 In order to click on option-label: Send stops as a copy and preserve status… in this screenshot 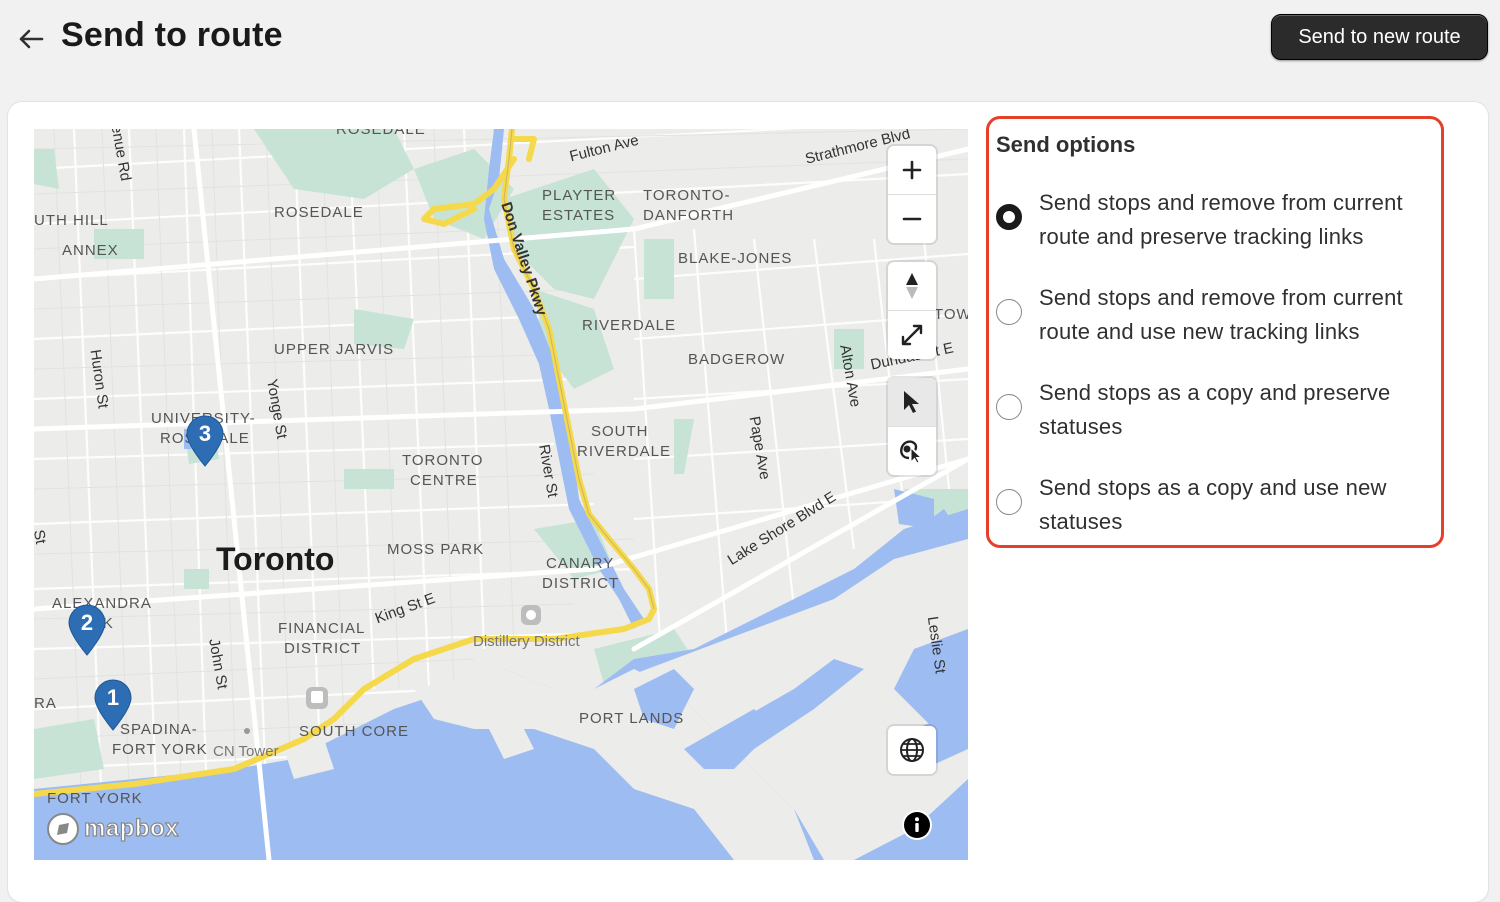, I will do `click(1215, 409)`.